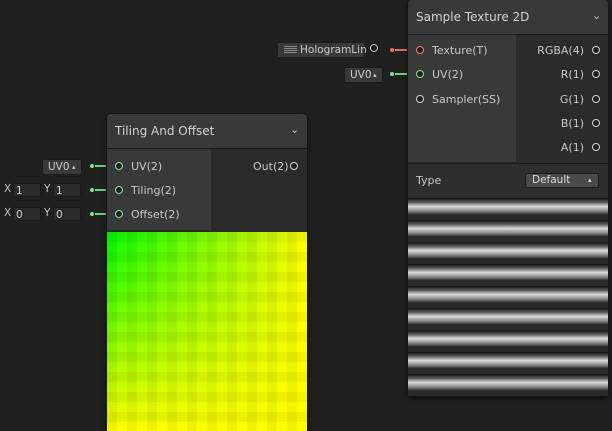 Image resolution: width=612 pixels, height=431 pixels. What do you see at coordinates (596, 50) in the screenshot?
I see `rgba-output-port` at bounding box center [596, 50].